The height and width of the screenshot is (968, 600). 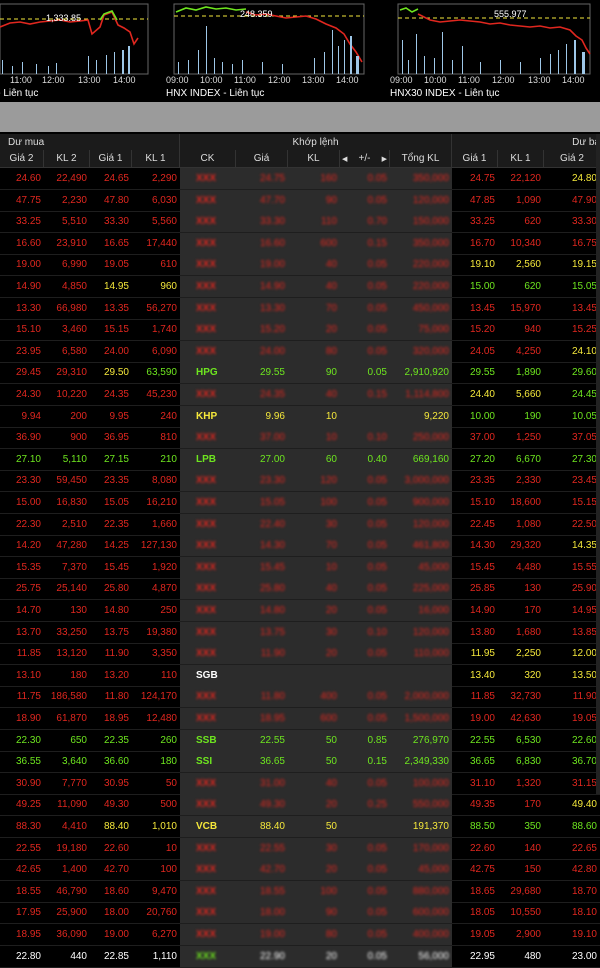 I want to click on col-buy-vol-2: KL 2, so click(x=67, y=158).